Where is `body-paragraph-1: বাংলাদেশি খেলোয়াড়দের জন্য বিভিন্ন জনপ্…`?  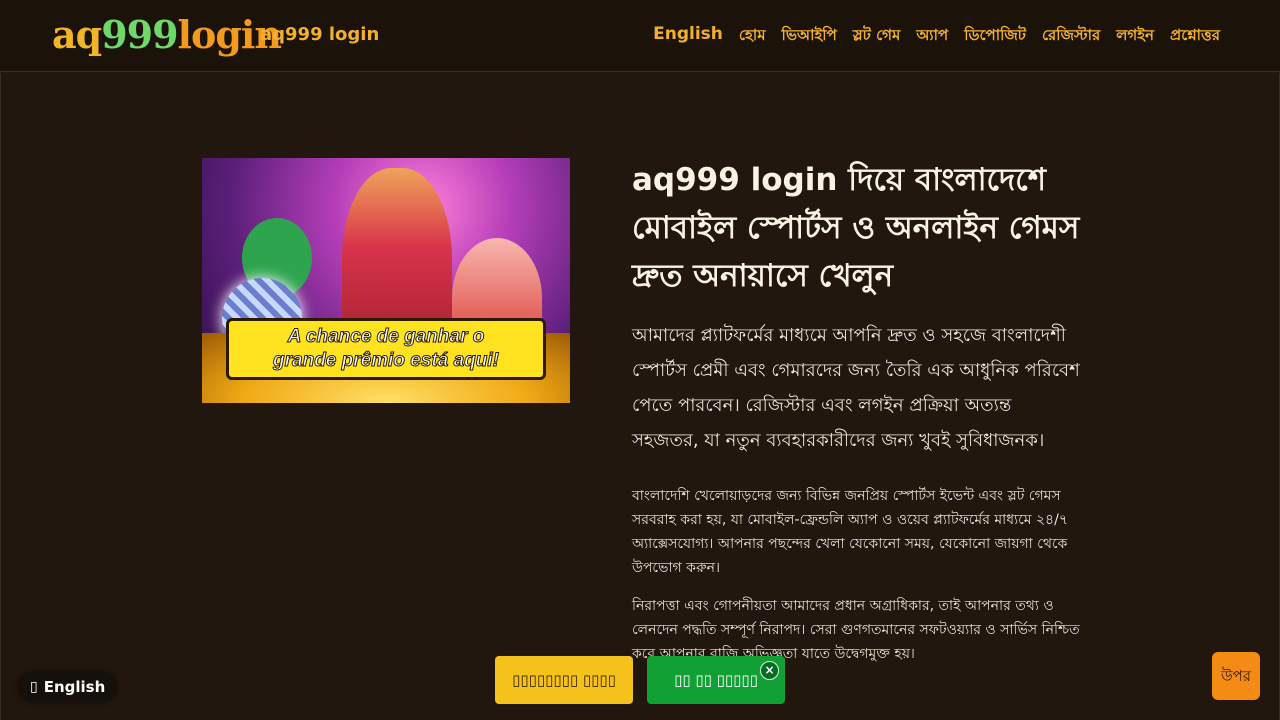 body-paragraph-1: বাংলাদেশি খেলোয়াড়দের জন্য বিভিন্ন জনপ্… is located at coordinates (850, 532).